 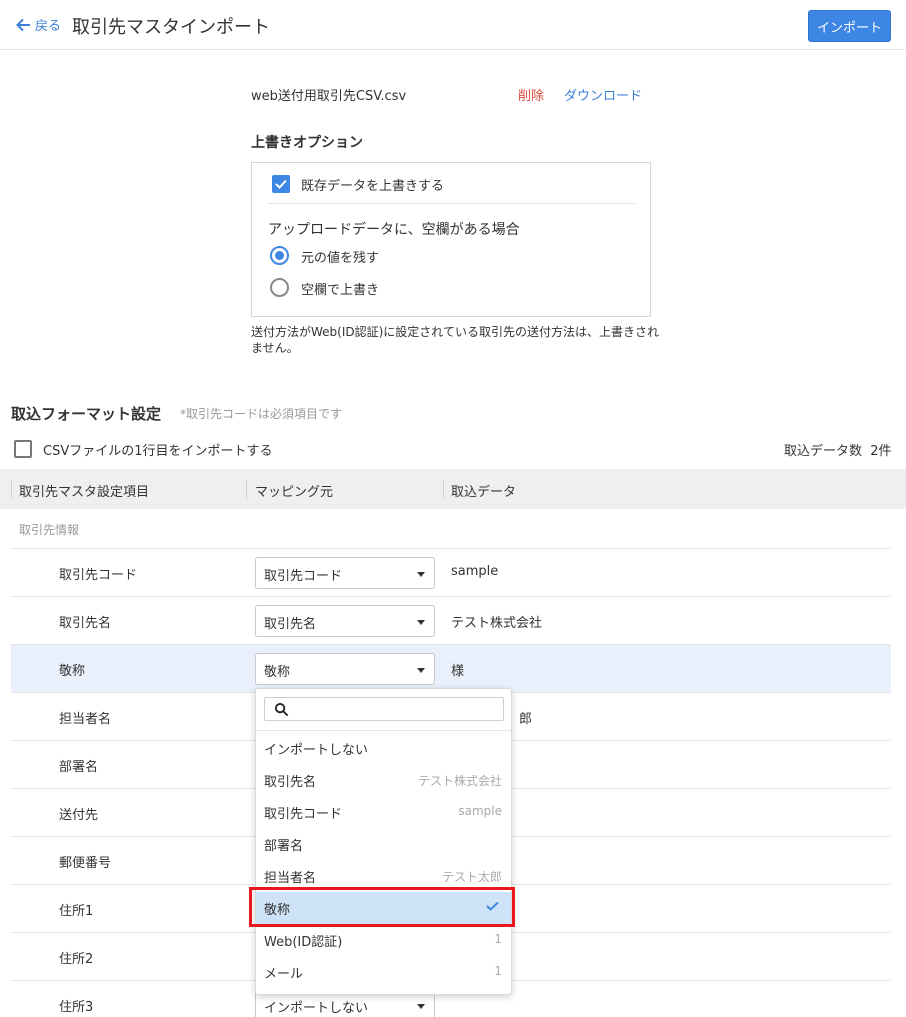 I want to click on dropdown-option-selected: 敬称, so click(x=383, y=908).